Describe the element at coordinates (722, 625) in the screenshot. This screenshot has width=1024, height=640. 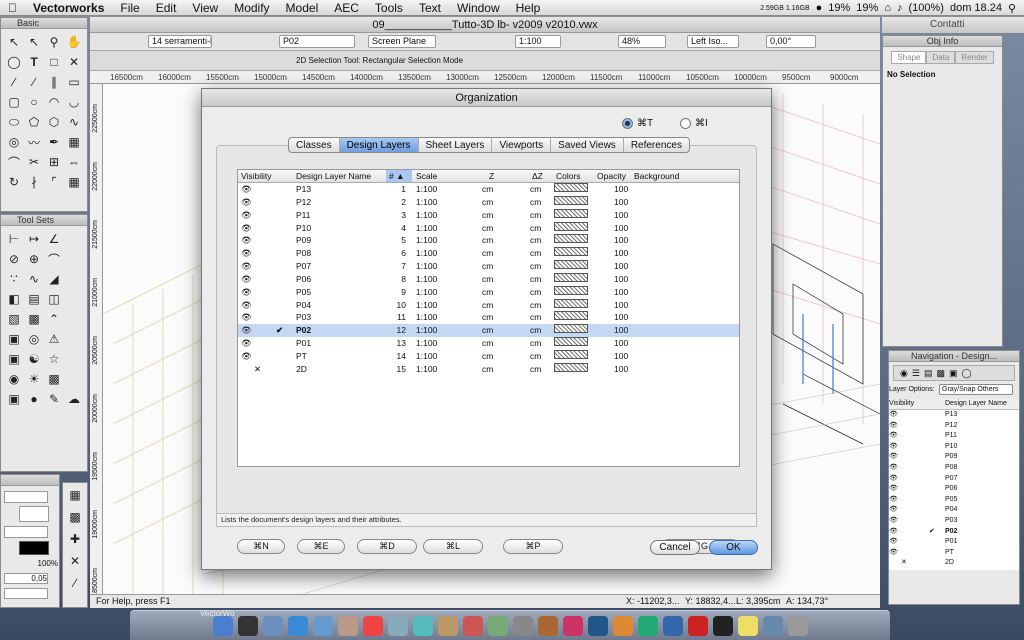
I see `terminal-dock-icon` at that location.